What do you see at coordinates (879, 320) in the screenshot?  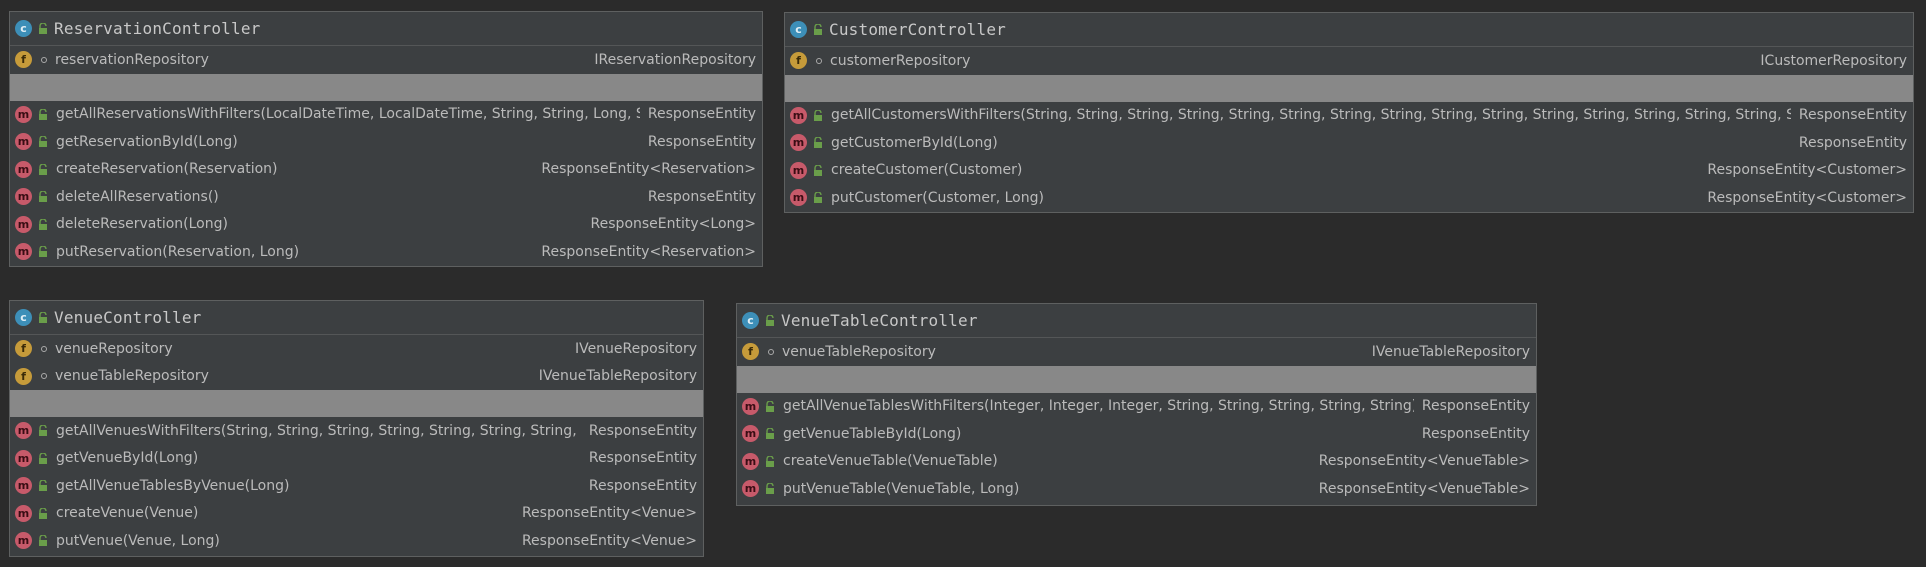 I see `class-name: VenueTableController` at bounding box center [879, 320].